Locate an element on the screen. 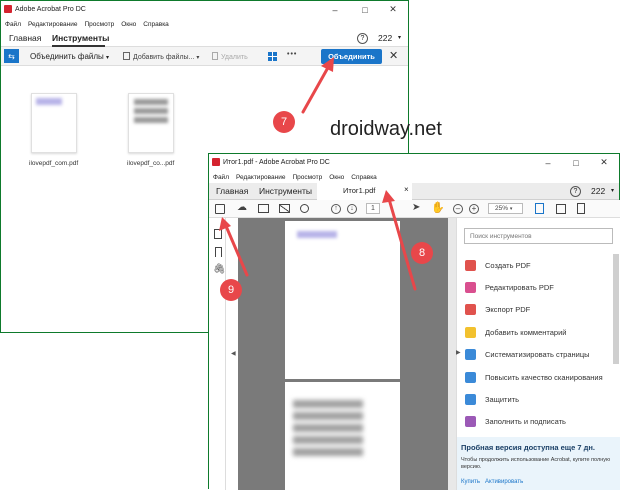 The width and height of the screenshot is (620, 490). step-badge-7: 7 is located at coordinates (284, 122).